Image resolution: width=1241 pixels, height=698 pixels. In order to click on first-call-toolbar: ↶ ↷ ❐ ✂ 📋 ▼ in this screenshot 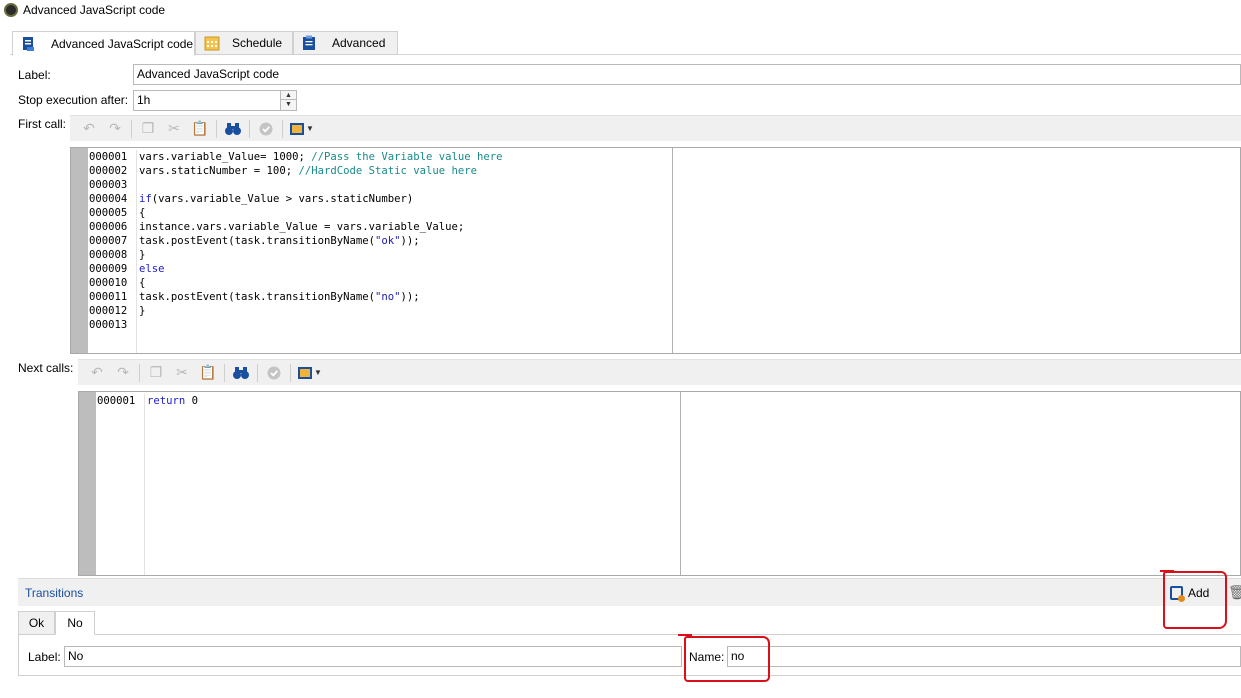, I will do `click(655, 128)`.